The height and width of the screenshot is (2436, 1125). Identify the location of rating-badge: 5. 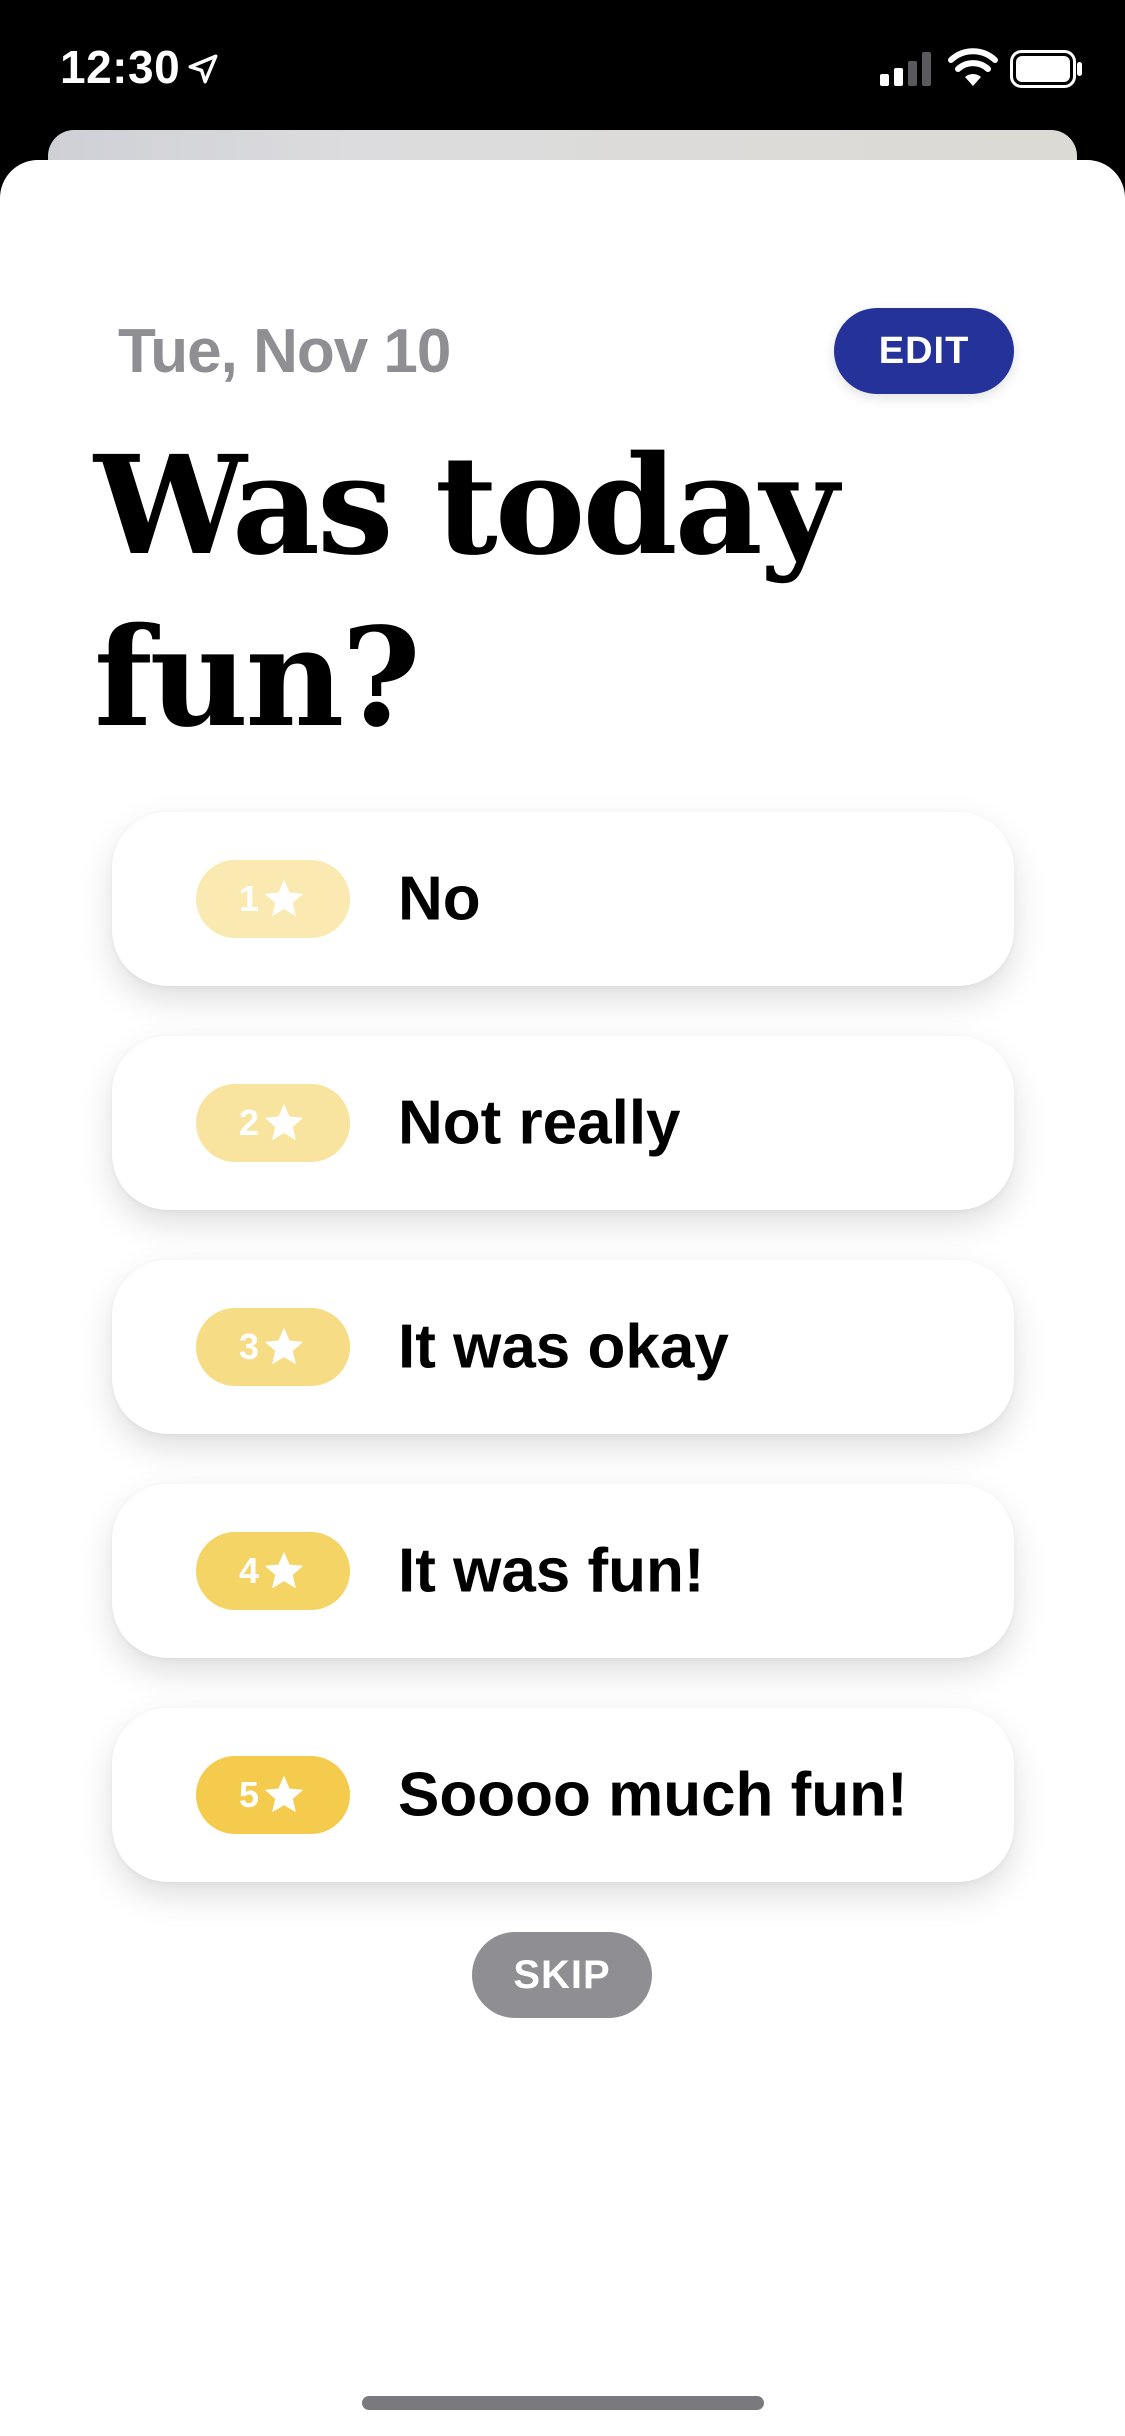
(273, 1795).